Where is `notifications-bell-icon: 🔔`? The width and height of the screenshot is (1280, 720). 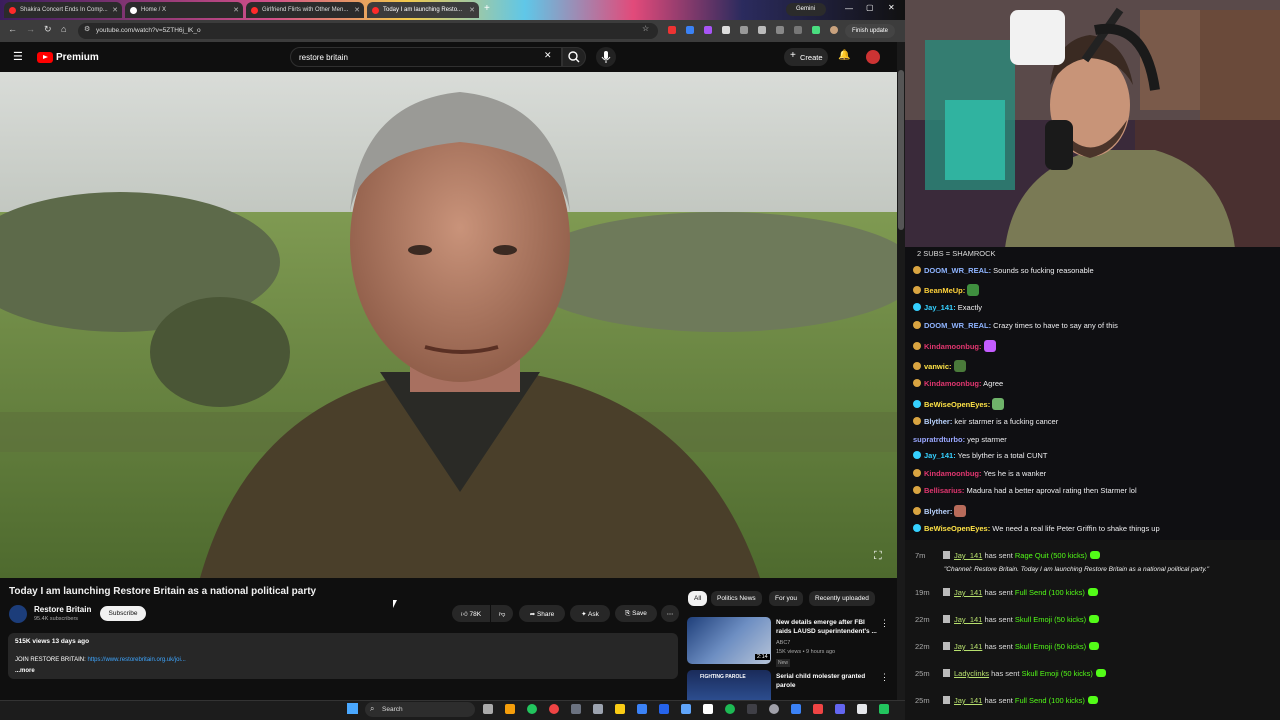 notifications-bell-icon: 🔔 is located at coordinates (844, 55).